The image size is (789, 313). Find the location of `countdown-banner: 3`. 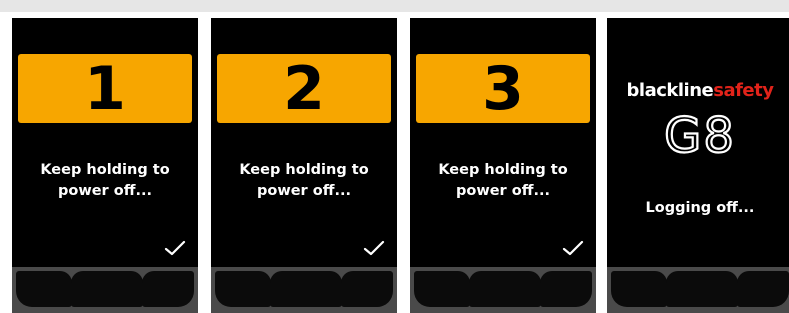

countdown-banner: 3 is located at coordinates (503, 88).